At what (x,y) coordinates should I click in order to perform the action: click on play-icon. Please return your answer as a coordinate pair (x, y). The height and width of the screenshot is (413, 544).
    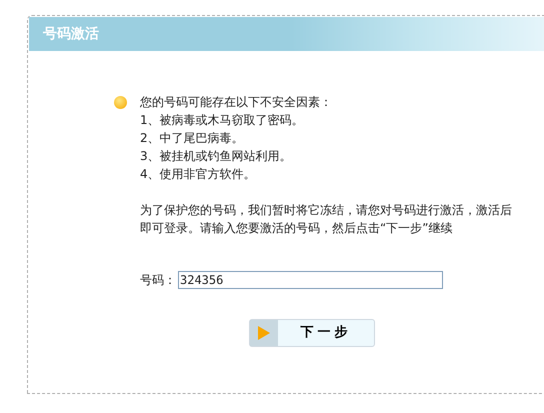
    Looking at the image, I should click on (264, 333).